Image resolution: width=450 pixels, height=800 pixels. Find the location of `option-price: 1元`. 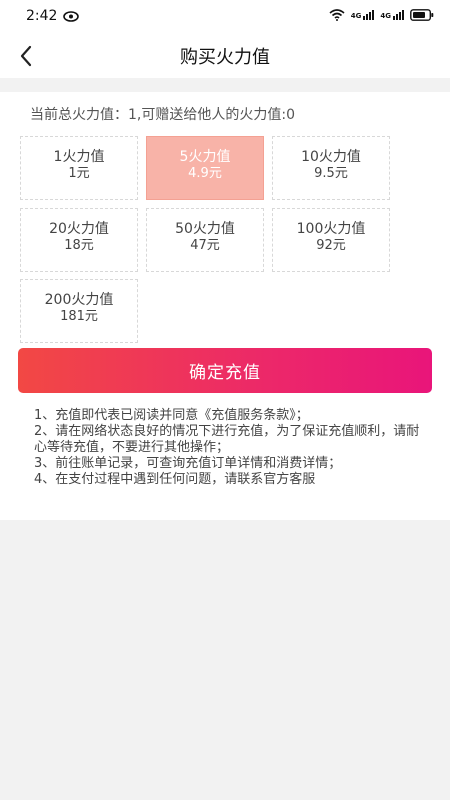

option-price: 1元 is located at coordinates (79, 173).